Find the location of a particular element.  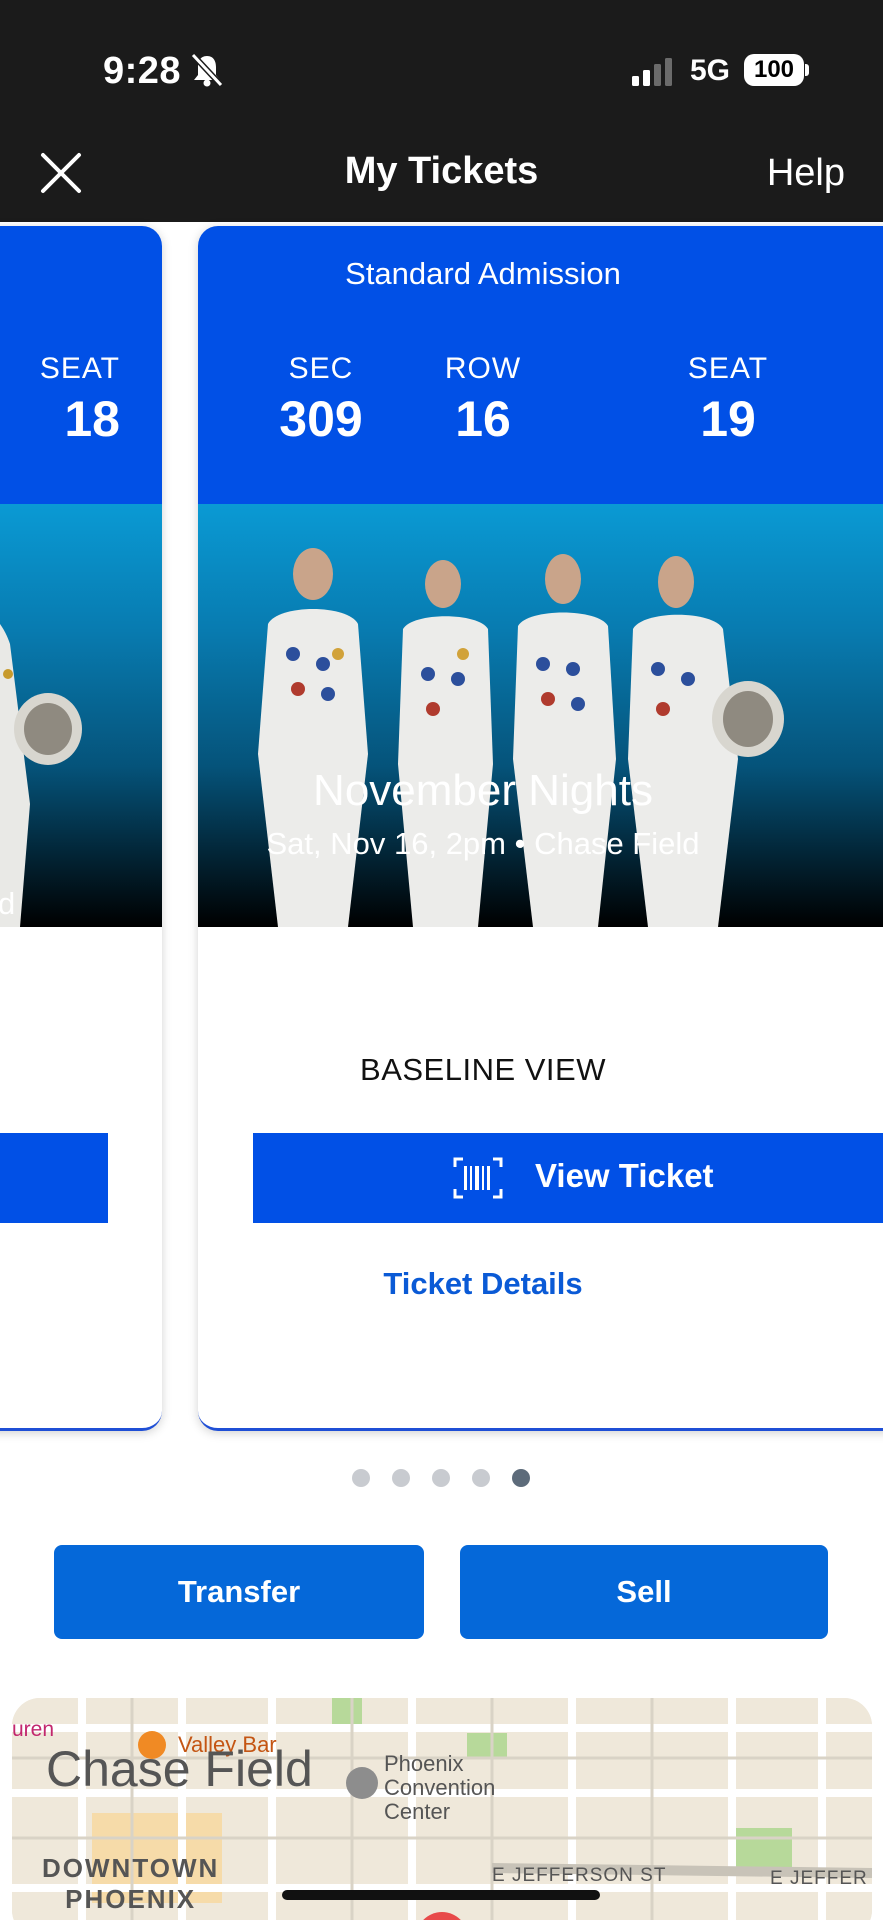

row-column: ROW 16 is located at coordinates (483, 400).